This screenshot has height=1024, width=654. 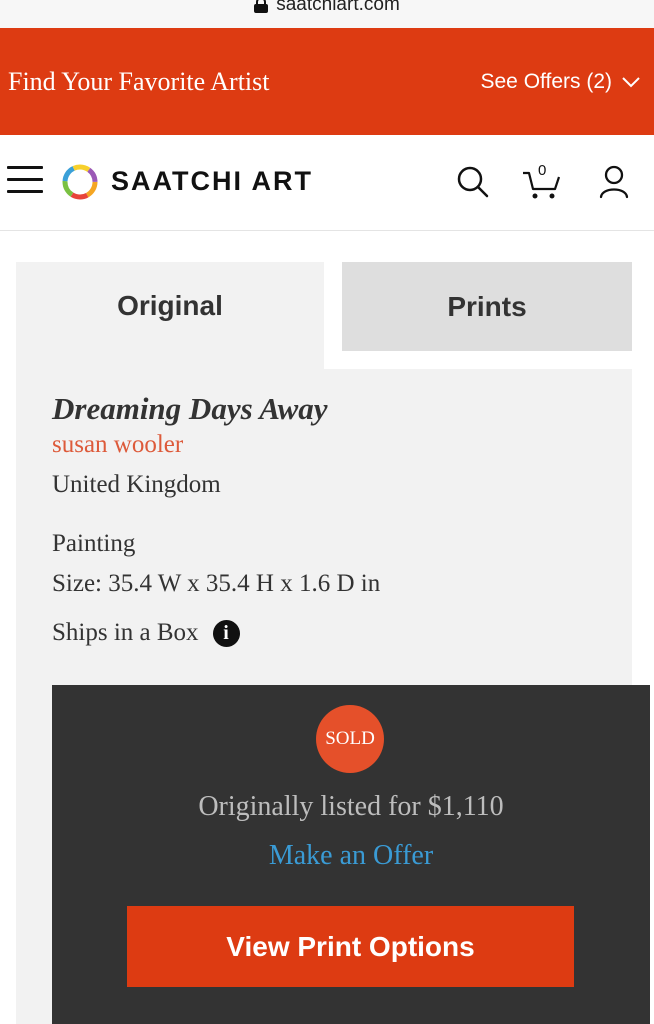 I want to click on browser-url-bar: saatchiart.com, so click(x=327, y=14).